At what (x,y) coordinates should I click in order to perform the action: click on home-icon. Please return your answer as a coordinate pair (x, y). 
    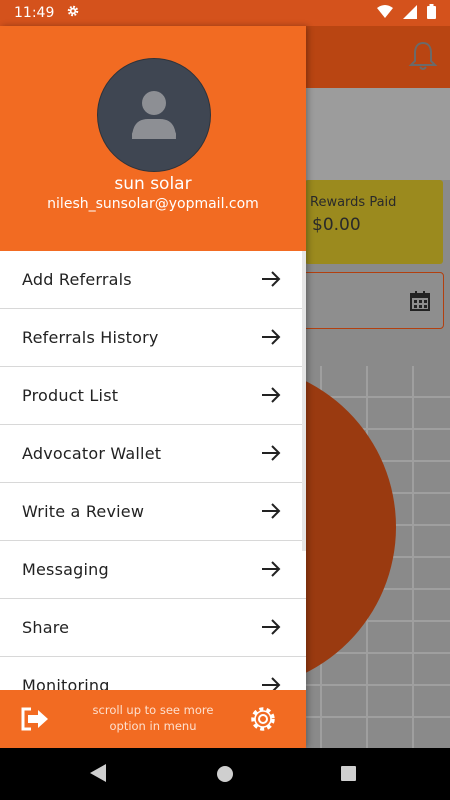
    Looking at the image, I should click on (225, 774).